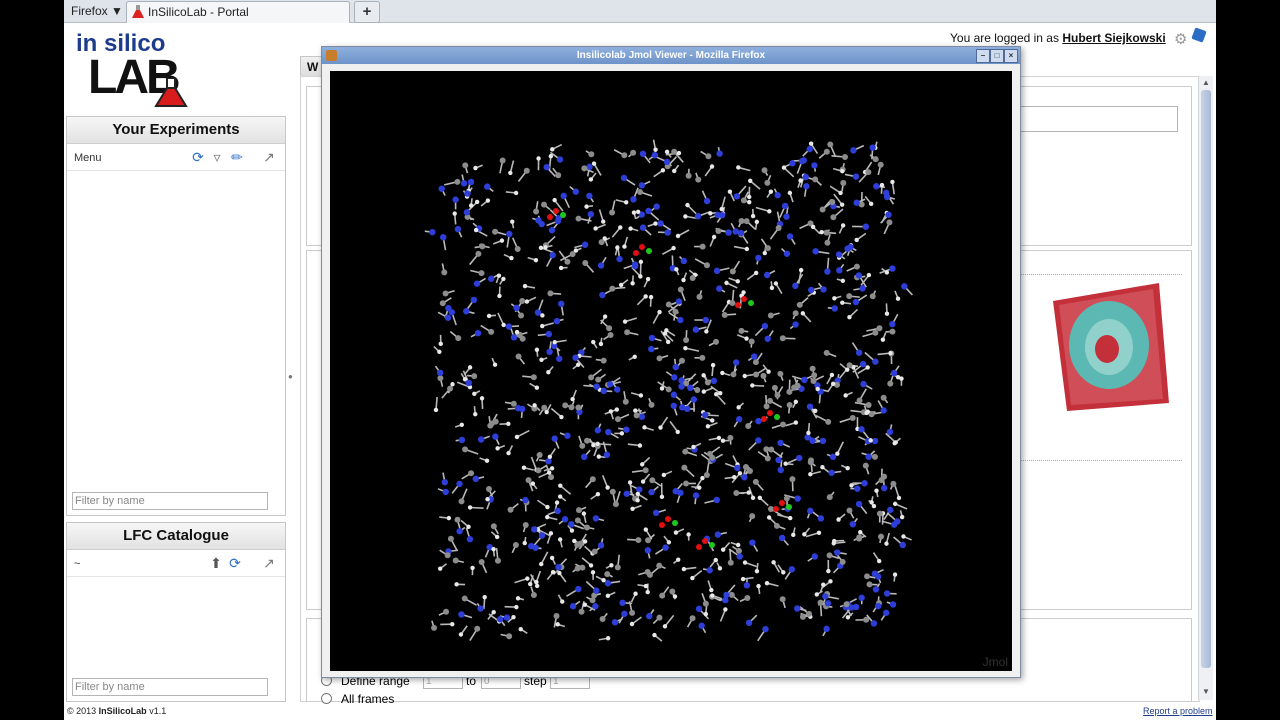  I want to click on chevron-down-icon: ▼, so click(117, 11).